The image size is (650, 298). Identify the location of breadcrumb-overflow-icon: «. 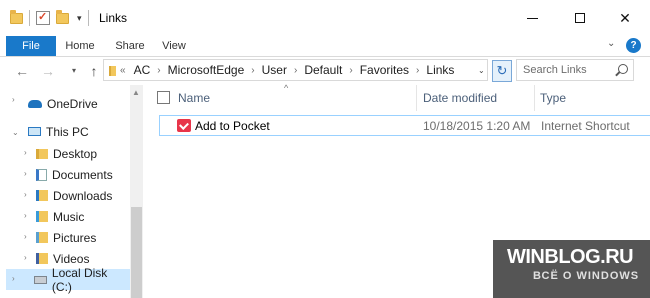
(123, 70).